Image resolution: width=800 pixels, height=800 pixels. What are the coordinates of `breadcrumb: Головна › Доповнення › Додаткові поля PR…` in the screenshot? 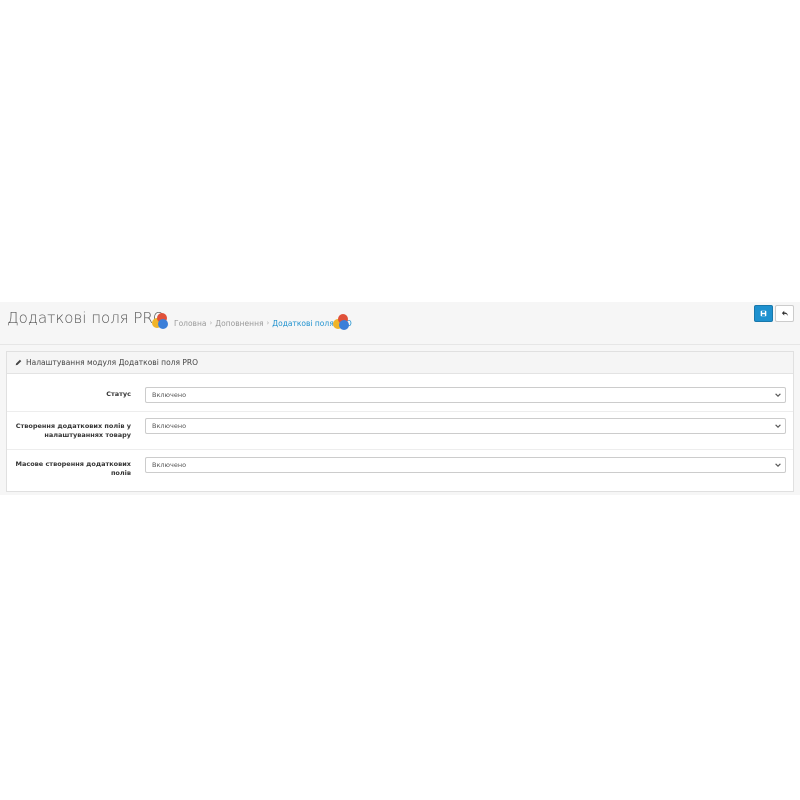 It's located at (263, 323).